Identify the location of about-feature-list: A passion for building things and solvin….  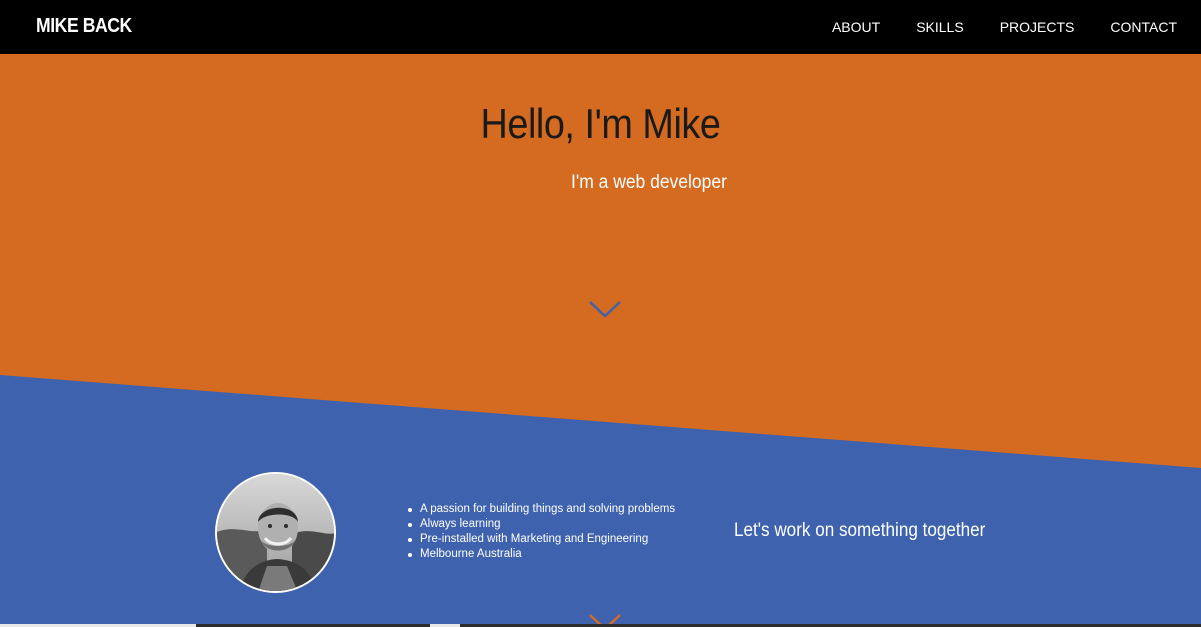
(541, 532).